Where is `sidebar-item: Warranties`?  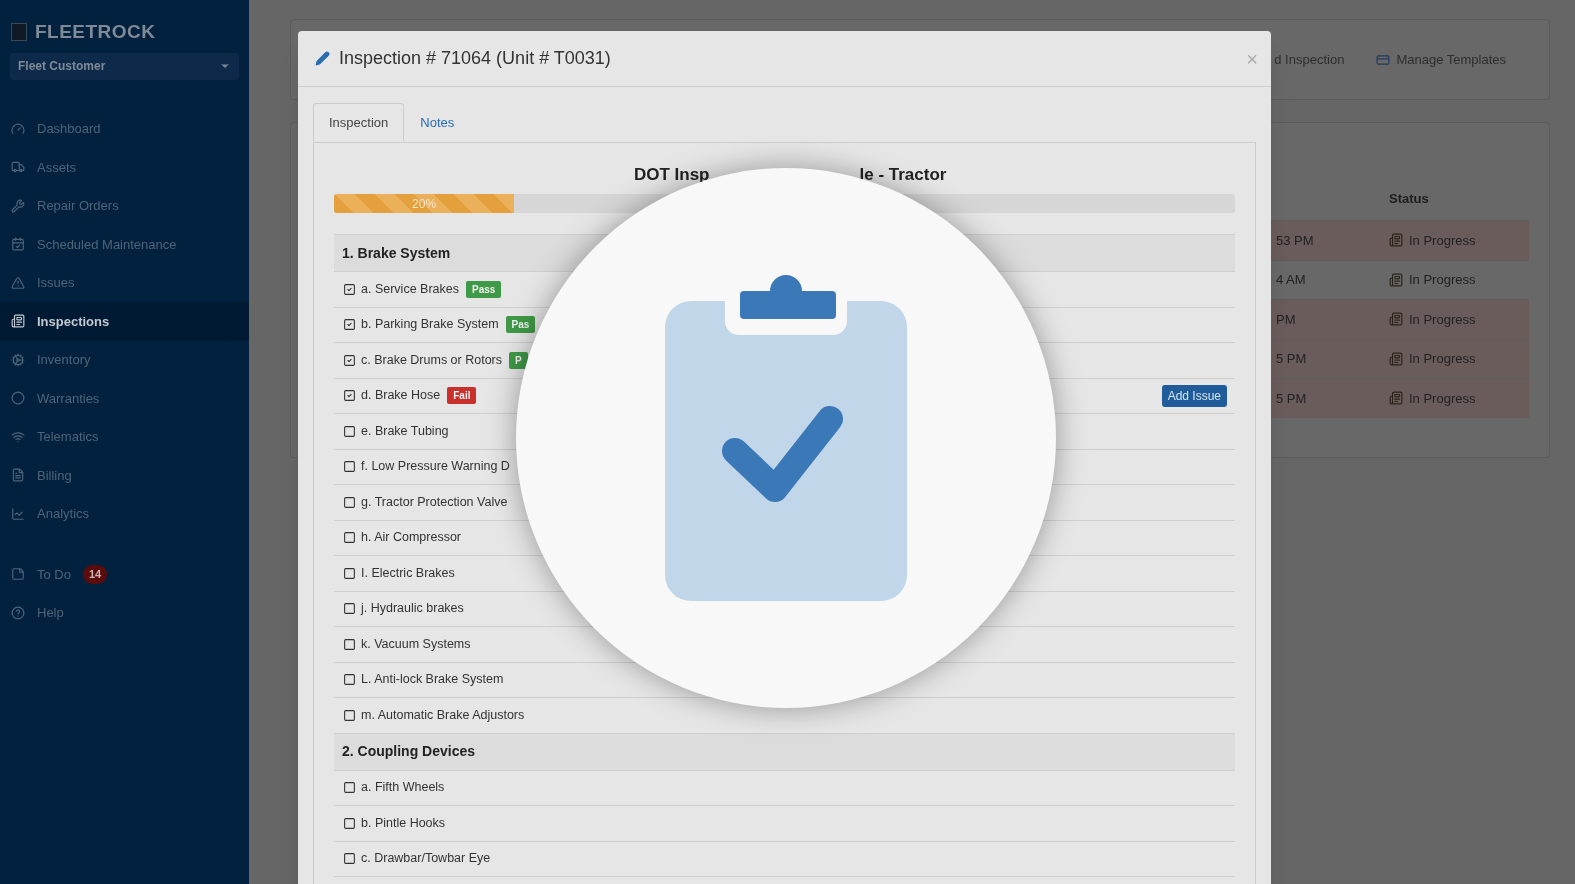 sidebar-item: Warranties is located at coordinates (124, 398).